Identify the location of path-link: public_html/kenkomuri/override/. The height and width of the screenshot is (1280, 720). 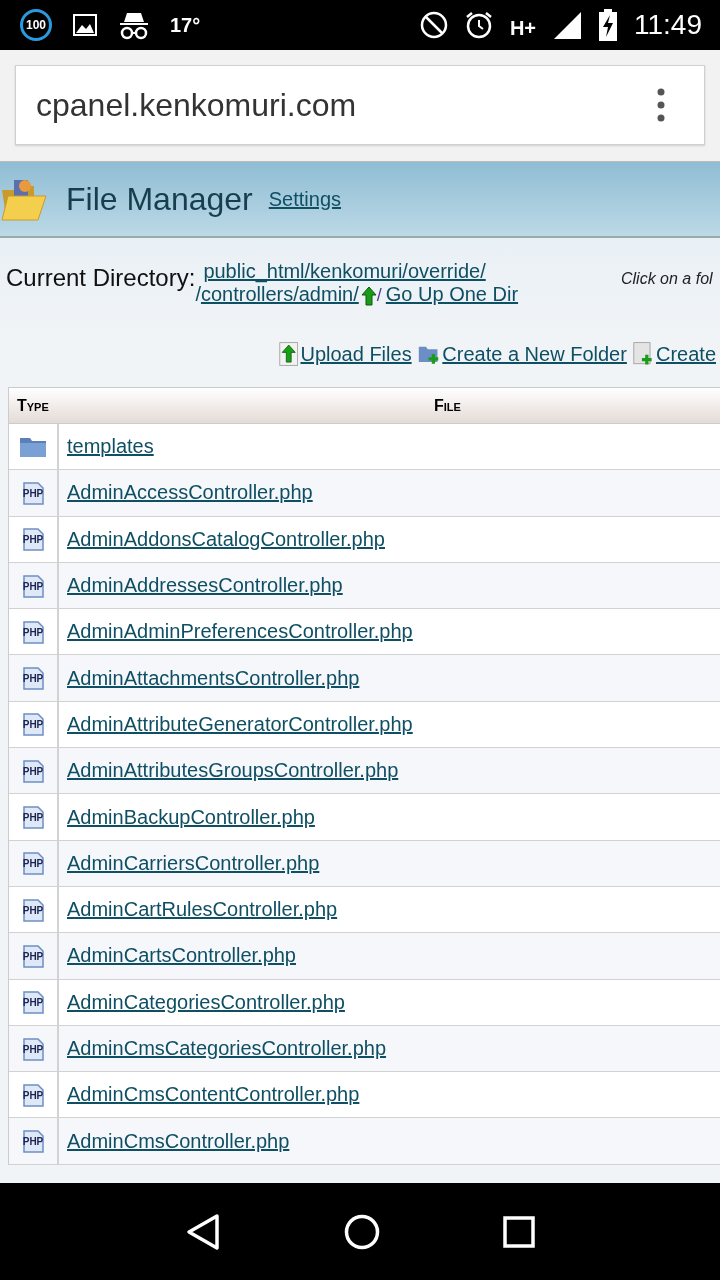
(361, 271).